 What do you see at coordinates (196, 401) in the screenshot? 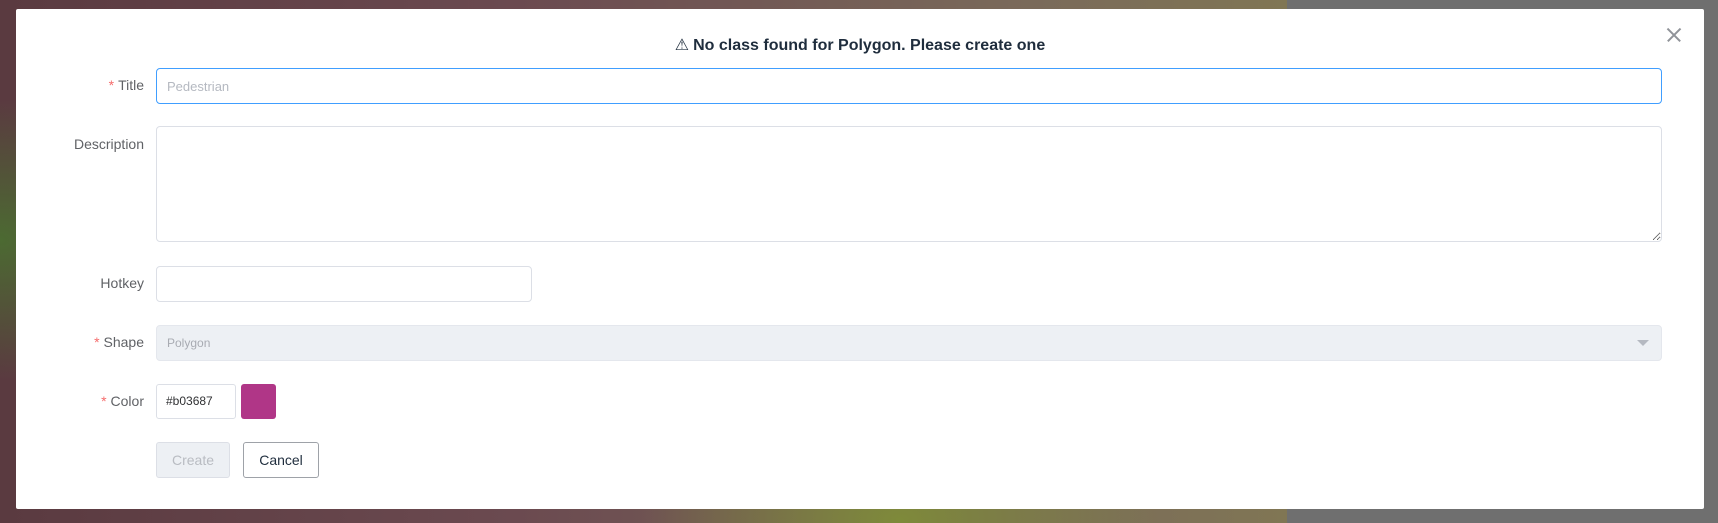
I see `color-hex-input: #b03687` at bounding box center [196, 401].